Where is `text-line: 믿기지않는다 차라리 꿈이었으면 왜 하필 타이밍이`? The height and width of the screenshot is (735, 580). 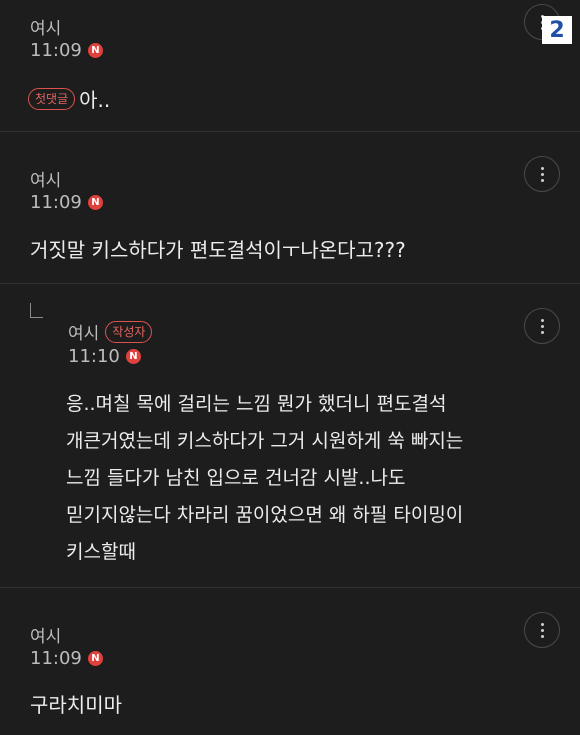 text-line: 믿기지않는다 차라리 꿈이었으면 왜 하필 타이밍이 is located at coordinates (265, 515).